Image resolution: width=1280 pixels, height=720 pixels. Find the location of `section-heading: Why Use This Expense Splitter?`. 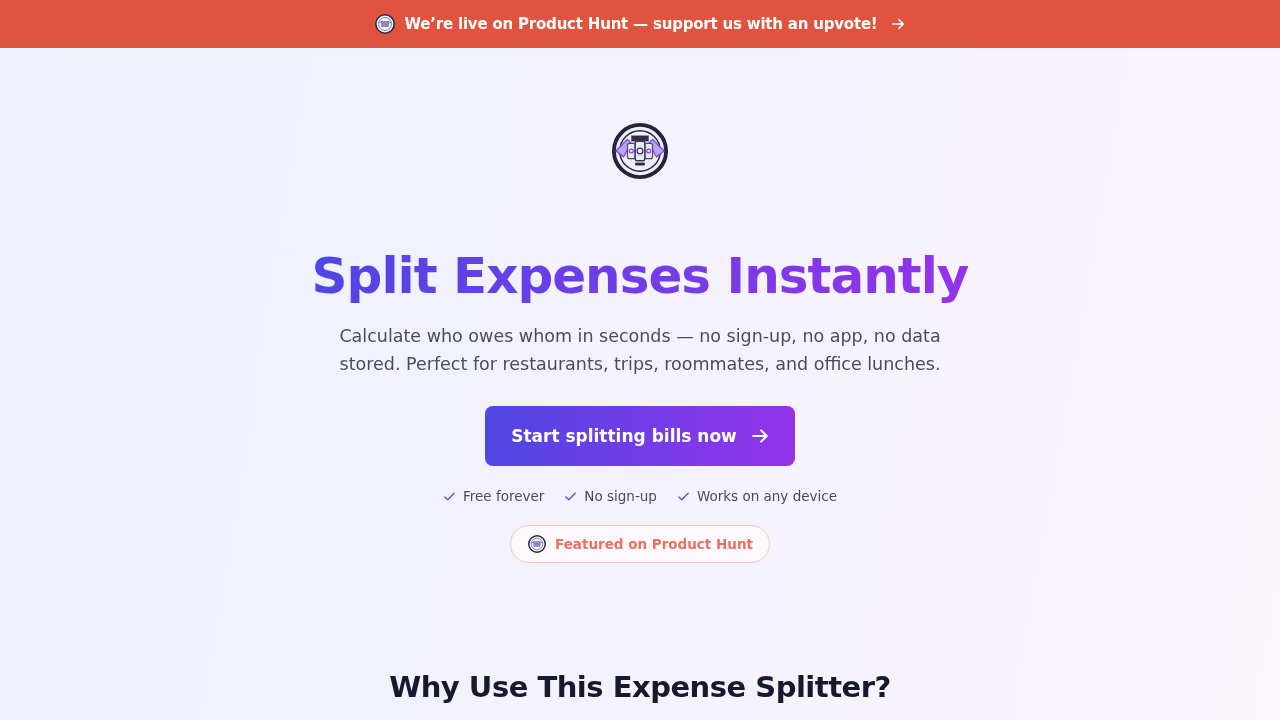

section-heading: Why Use This Expense Splitter? is located at coordinates (640, 687).